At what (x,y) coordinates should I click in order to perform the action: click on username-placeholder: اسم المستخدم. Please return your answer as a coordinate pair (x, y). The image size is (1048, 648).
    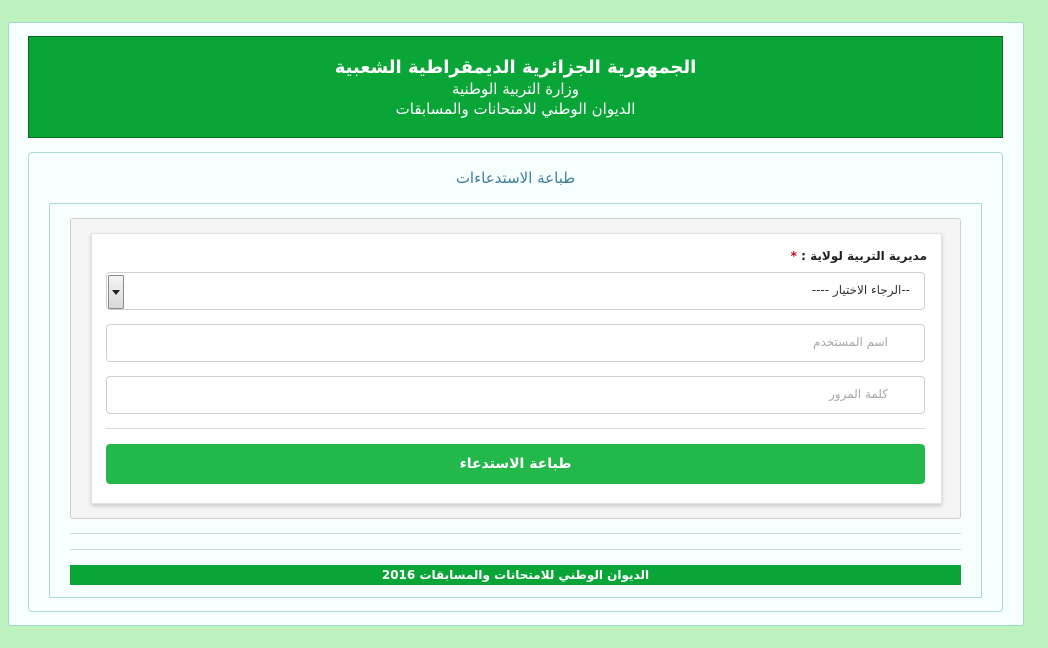
    Looking at the image, I should click on (850, 342).